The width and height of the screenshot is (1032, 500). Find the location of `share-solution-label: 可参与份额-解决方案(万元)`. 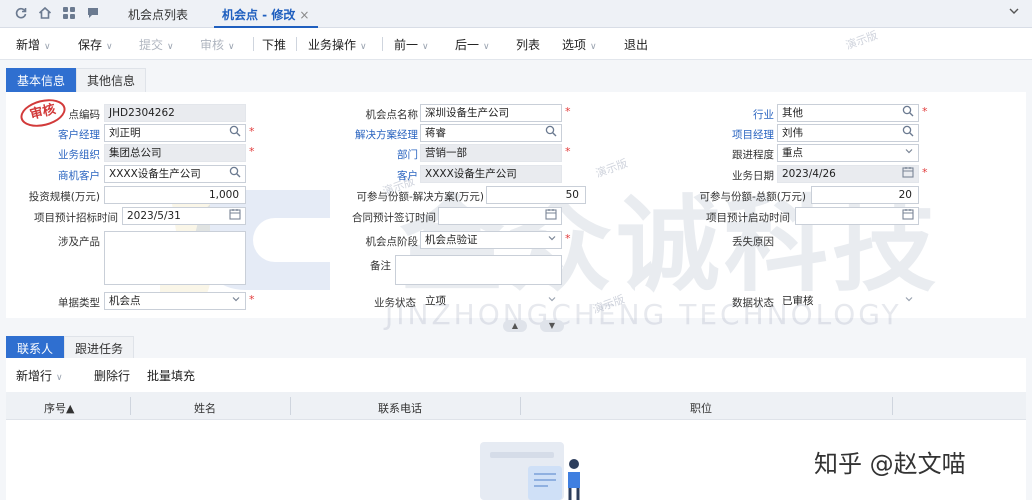

share-solution-label: 可参与份额-解决方案(万元) is located at coordinates (420, 197).